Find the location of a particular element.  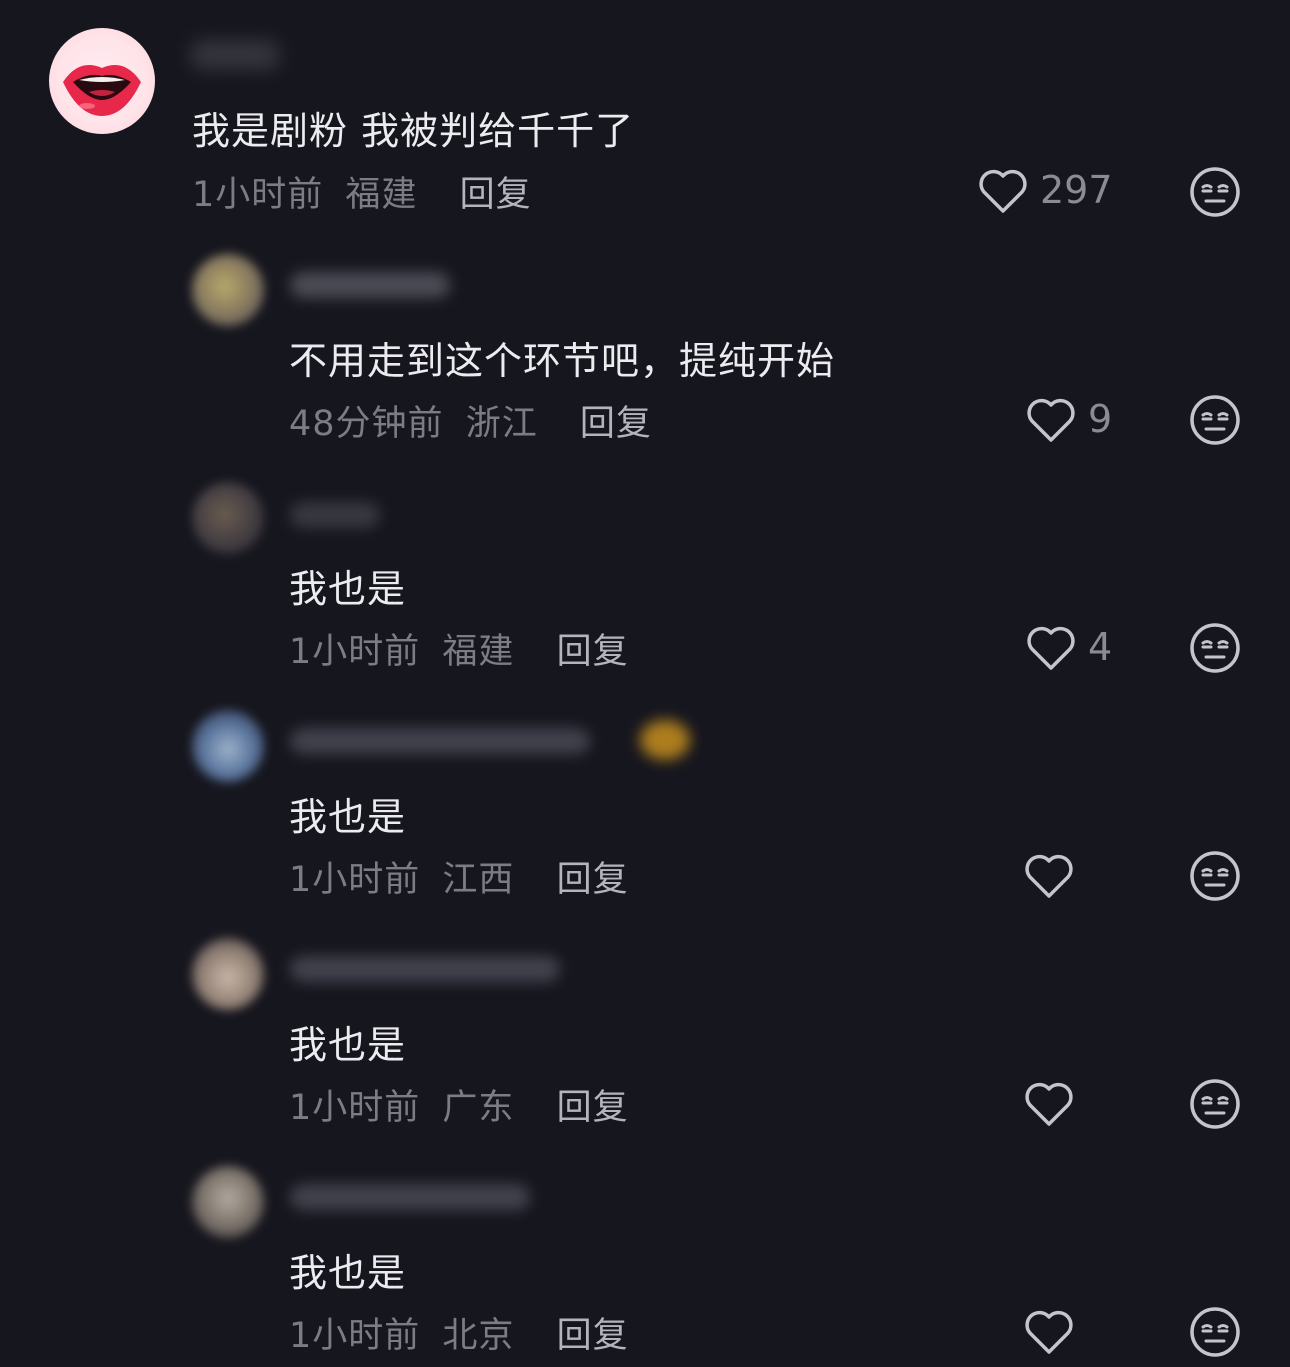

comment-text: 不用走到这个环节吧，提纯开始 is located at coordinates (562, 361).